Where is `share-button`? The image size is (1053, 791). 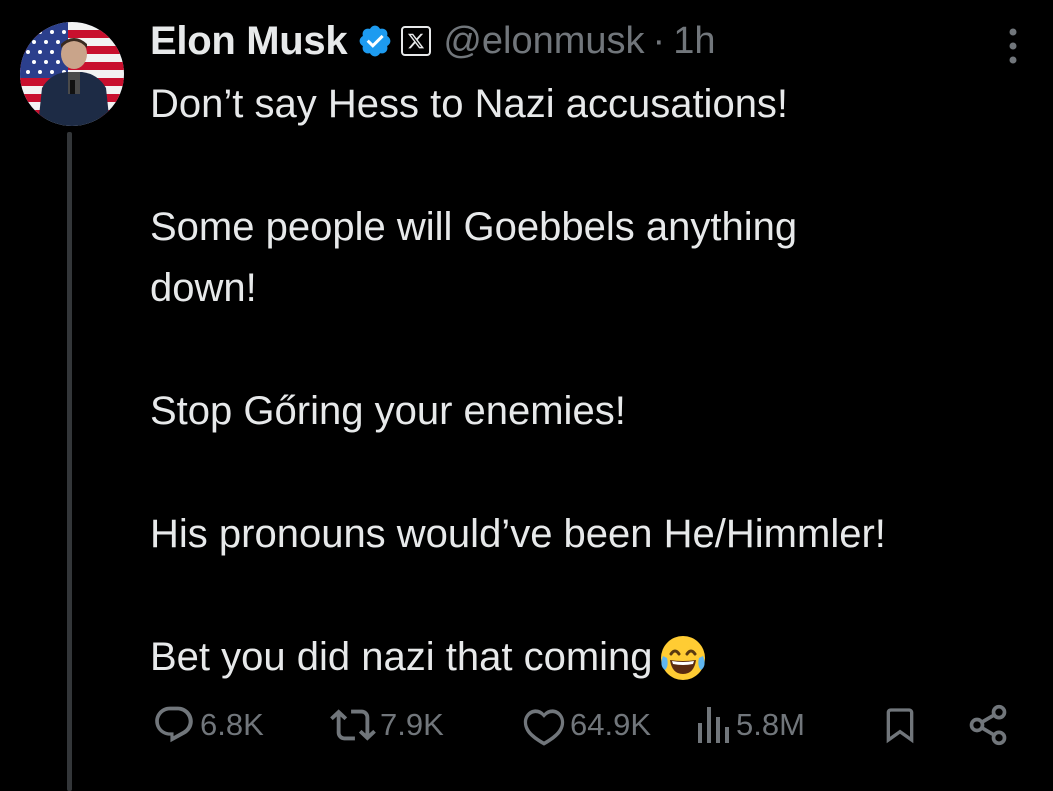 share-button is located at coordinates (988, 725).